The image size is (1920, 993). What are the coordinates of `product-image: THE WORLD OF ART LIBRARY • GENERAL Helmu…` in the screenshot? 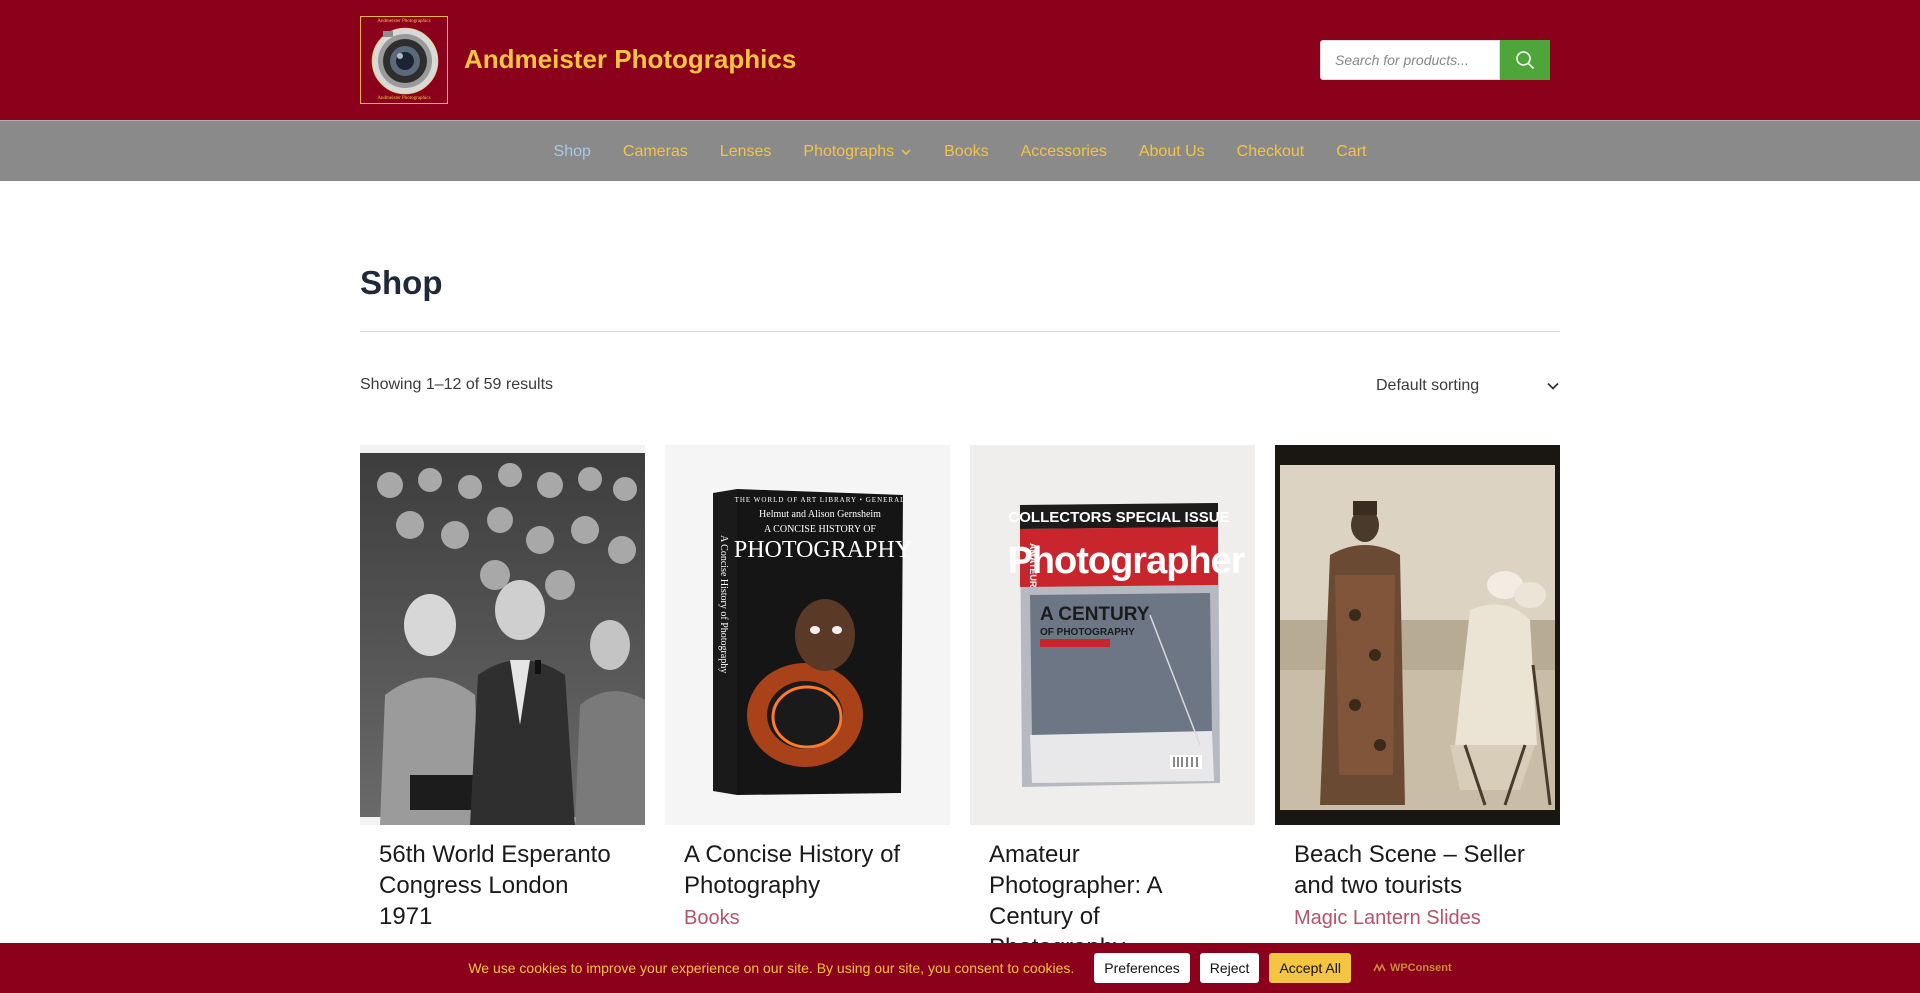 It's located at (807, 635).